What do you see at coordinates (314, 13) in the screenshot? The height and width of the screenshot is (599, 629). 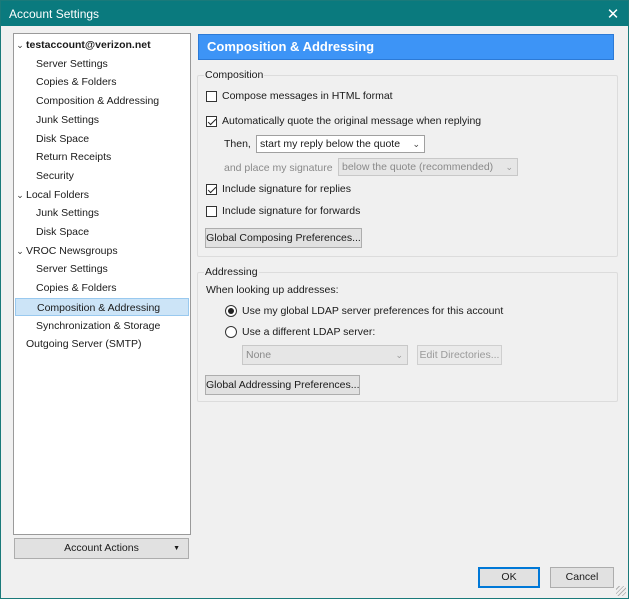 I see `title-bar: Account Settings ✕` at bounding box center [314, 13].